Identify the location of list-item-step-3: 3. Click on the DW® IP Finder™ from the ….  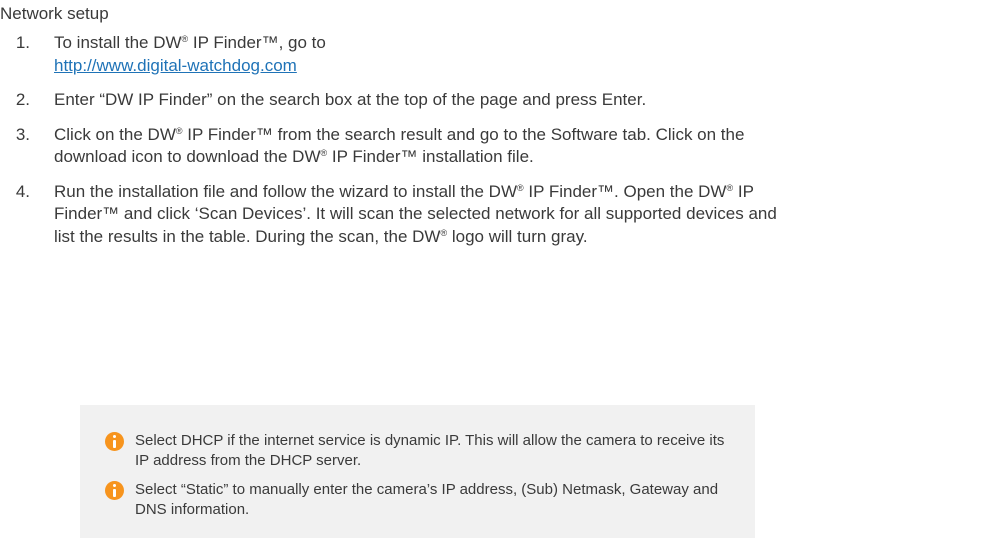
(390, 146).